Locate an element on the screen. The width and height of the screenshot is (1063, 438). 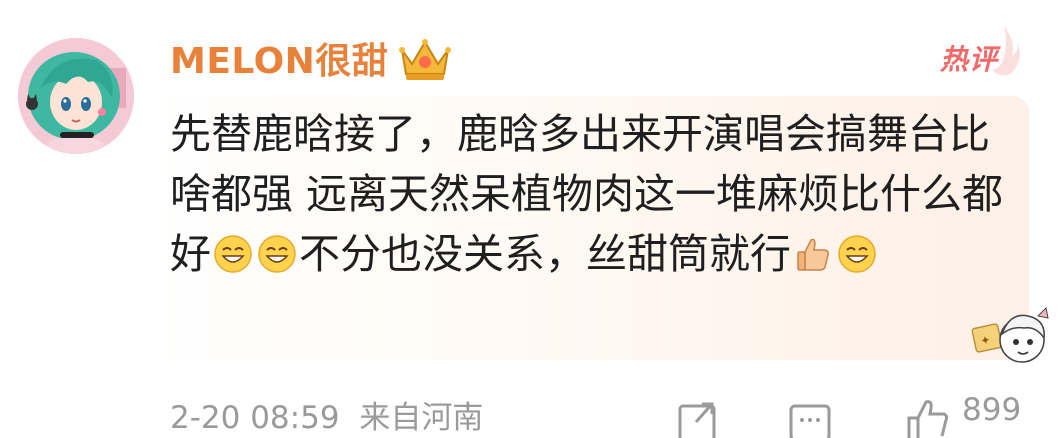
share-icon is located at coordinates (698, 418).